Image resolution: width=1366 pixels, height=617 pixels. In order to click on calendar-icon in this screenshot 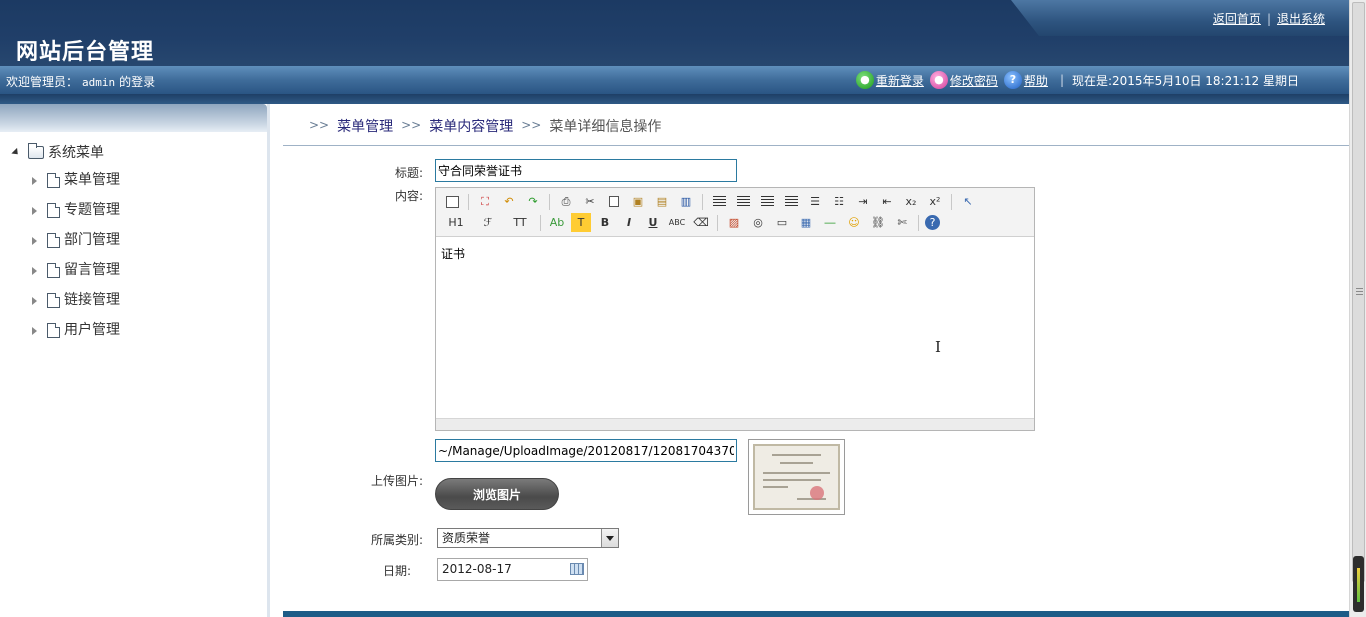, I will do `click(577, 569)`.